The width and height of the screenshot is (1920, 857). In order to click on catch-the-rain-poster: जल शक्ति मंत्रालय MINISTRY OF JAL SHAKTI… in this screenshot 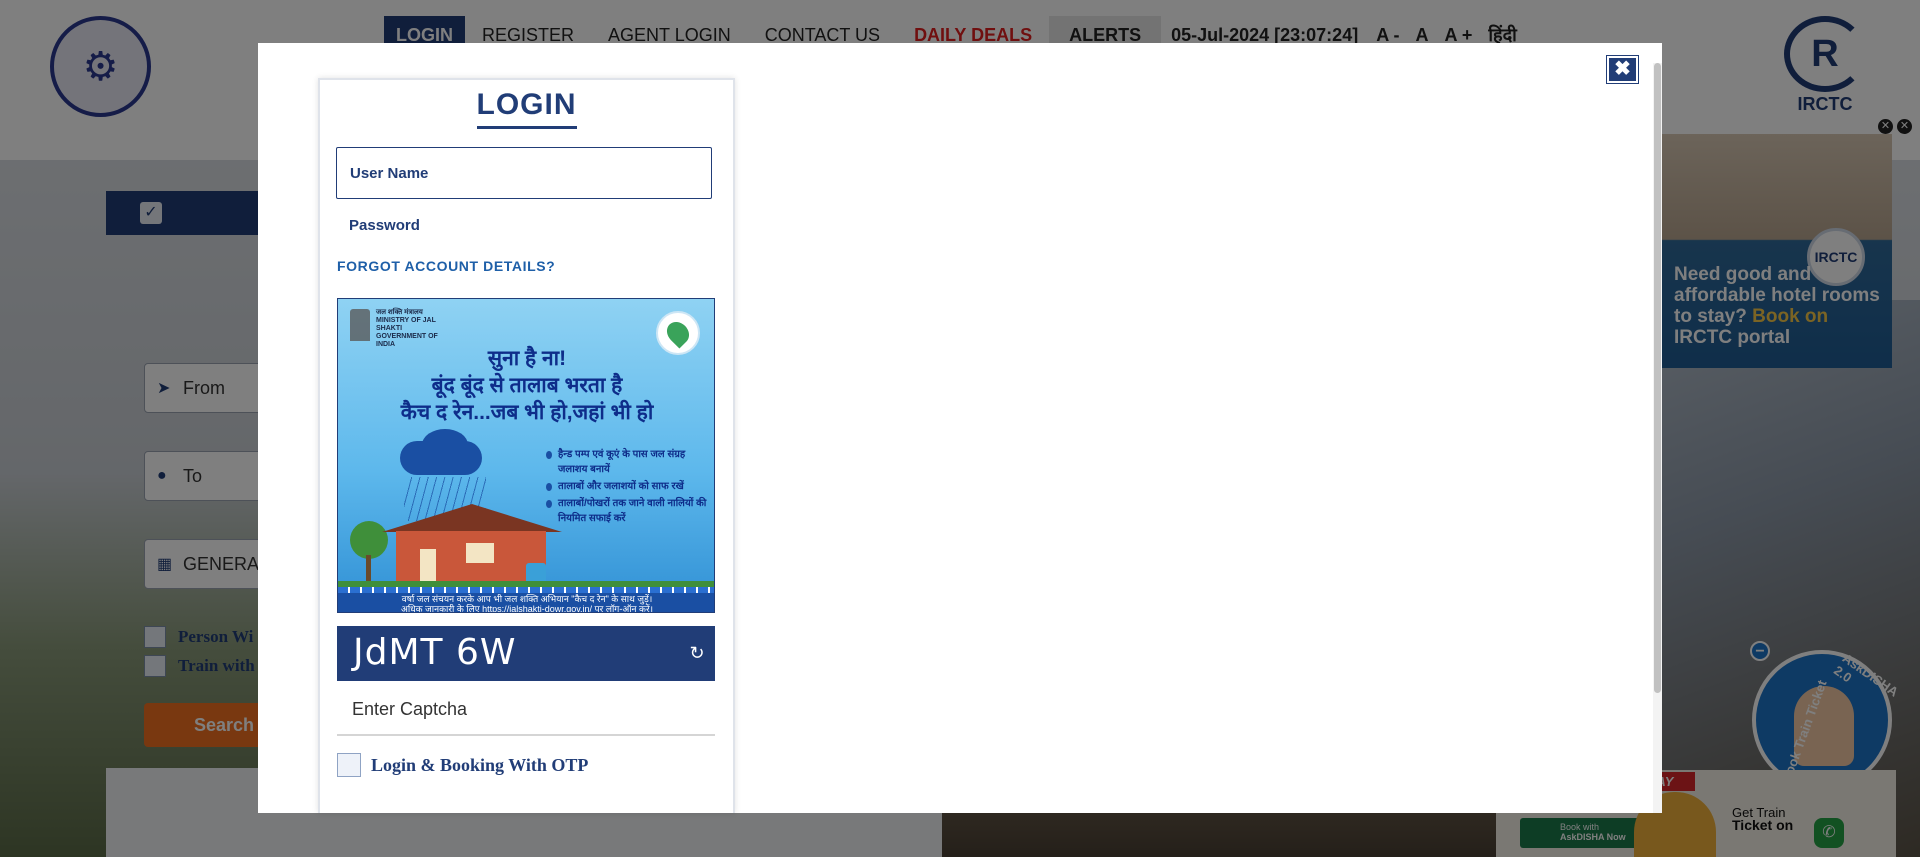, I will do `click(526, 455)`.